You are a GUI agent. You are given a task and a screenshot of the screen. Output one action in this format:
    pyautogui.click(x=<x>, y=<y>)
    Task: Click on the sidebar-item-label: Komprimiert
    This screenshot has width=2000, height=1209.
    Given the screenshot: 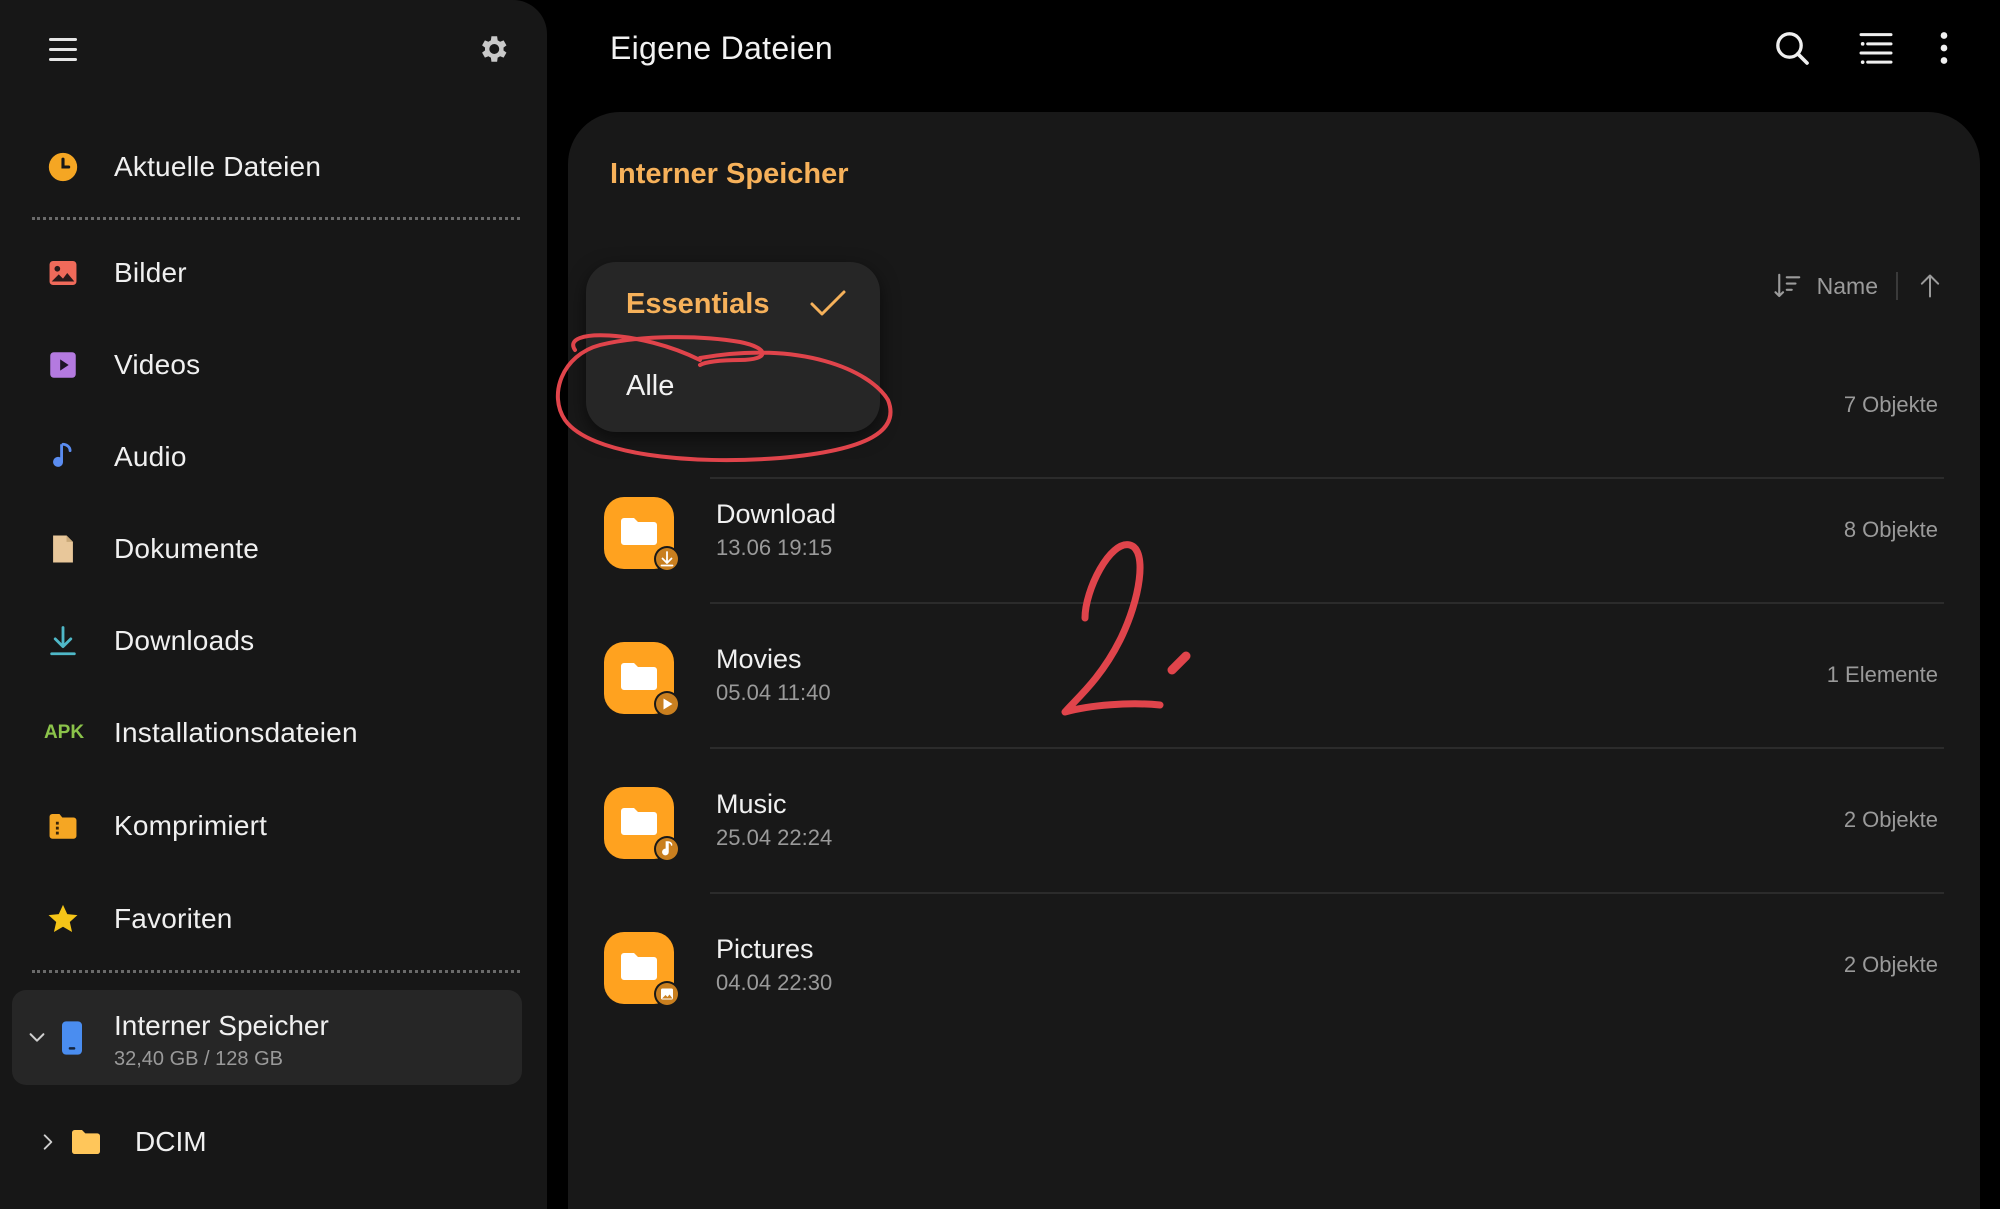 What is the action you would take?
    pyautogui.click(x=191, y=825)
    